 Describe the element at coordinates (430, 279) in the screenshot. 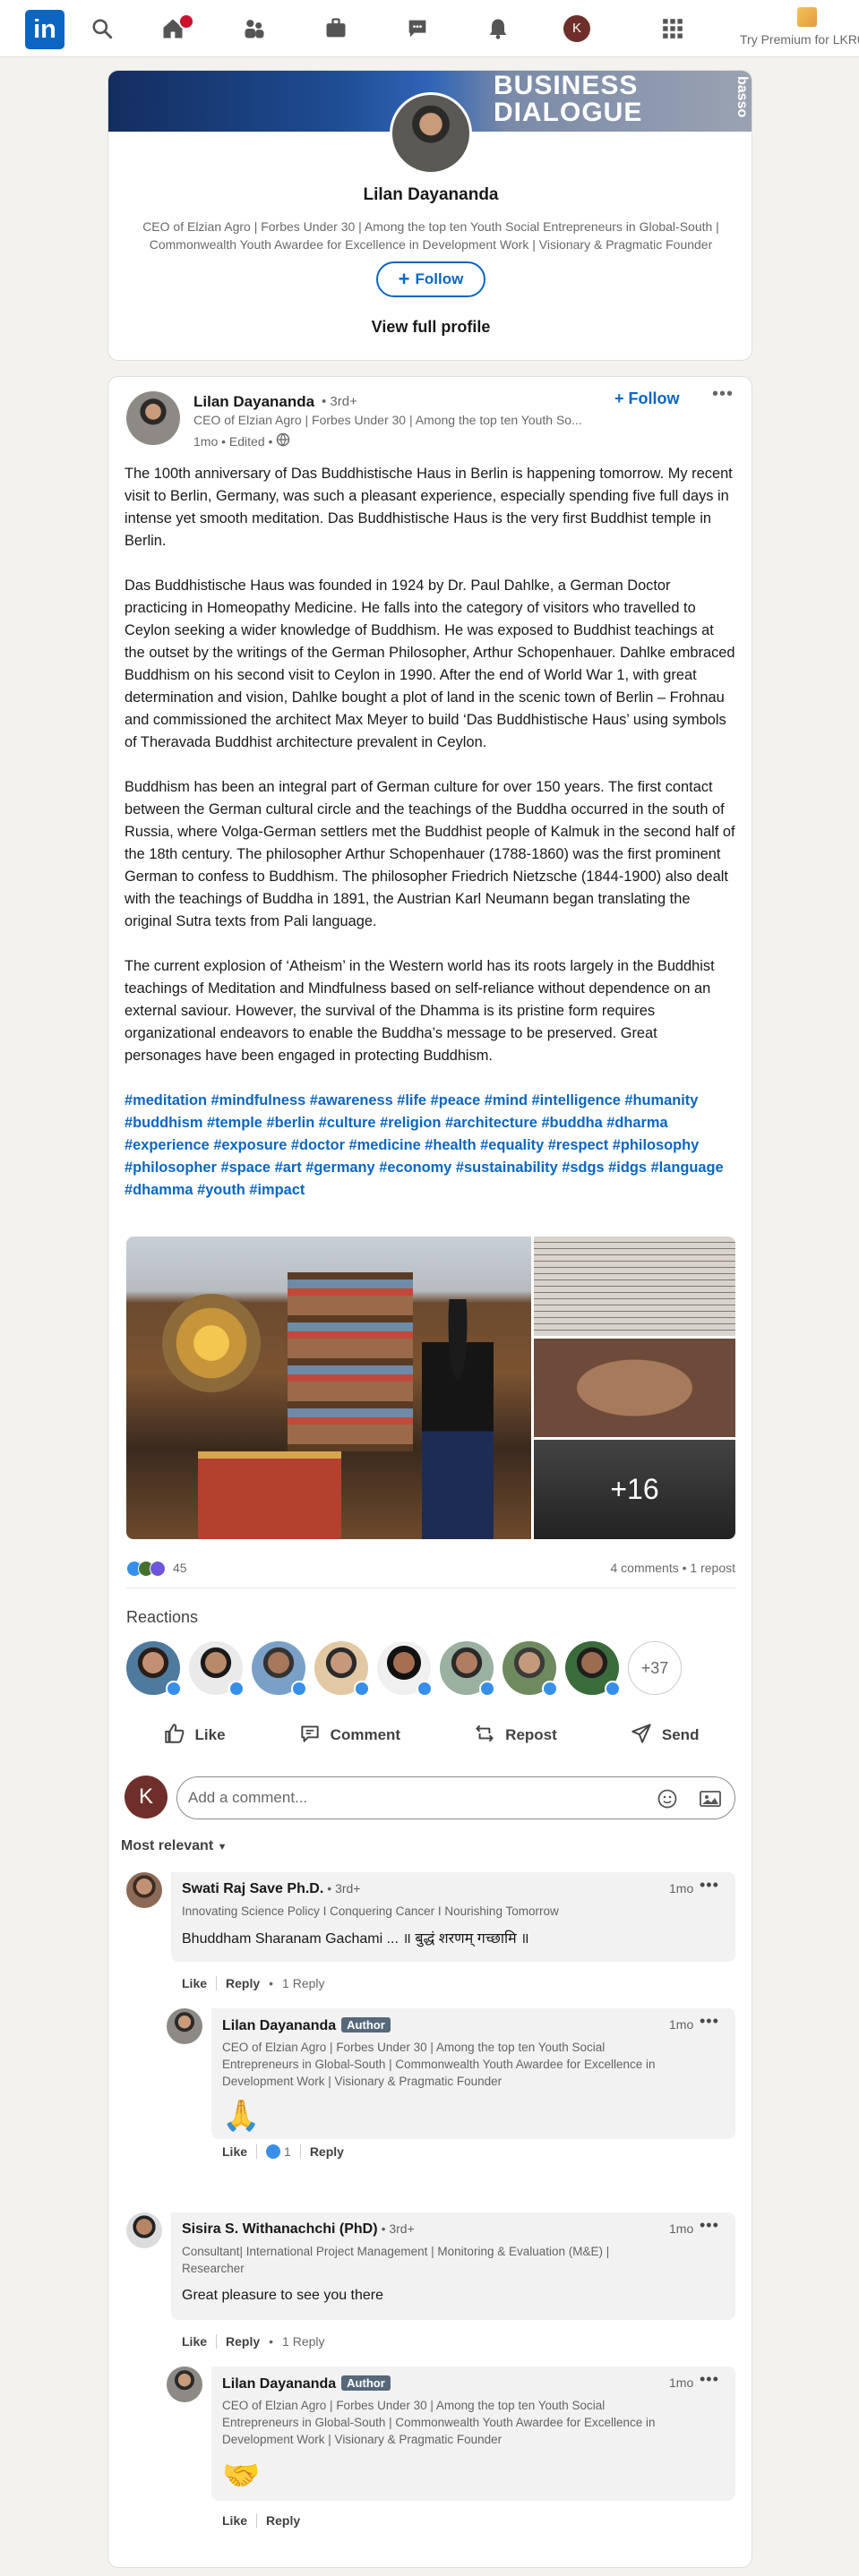

I see `profile-follow-button: + Follow` at that location.